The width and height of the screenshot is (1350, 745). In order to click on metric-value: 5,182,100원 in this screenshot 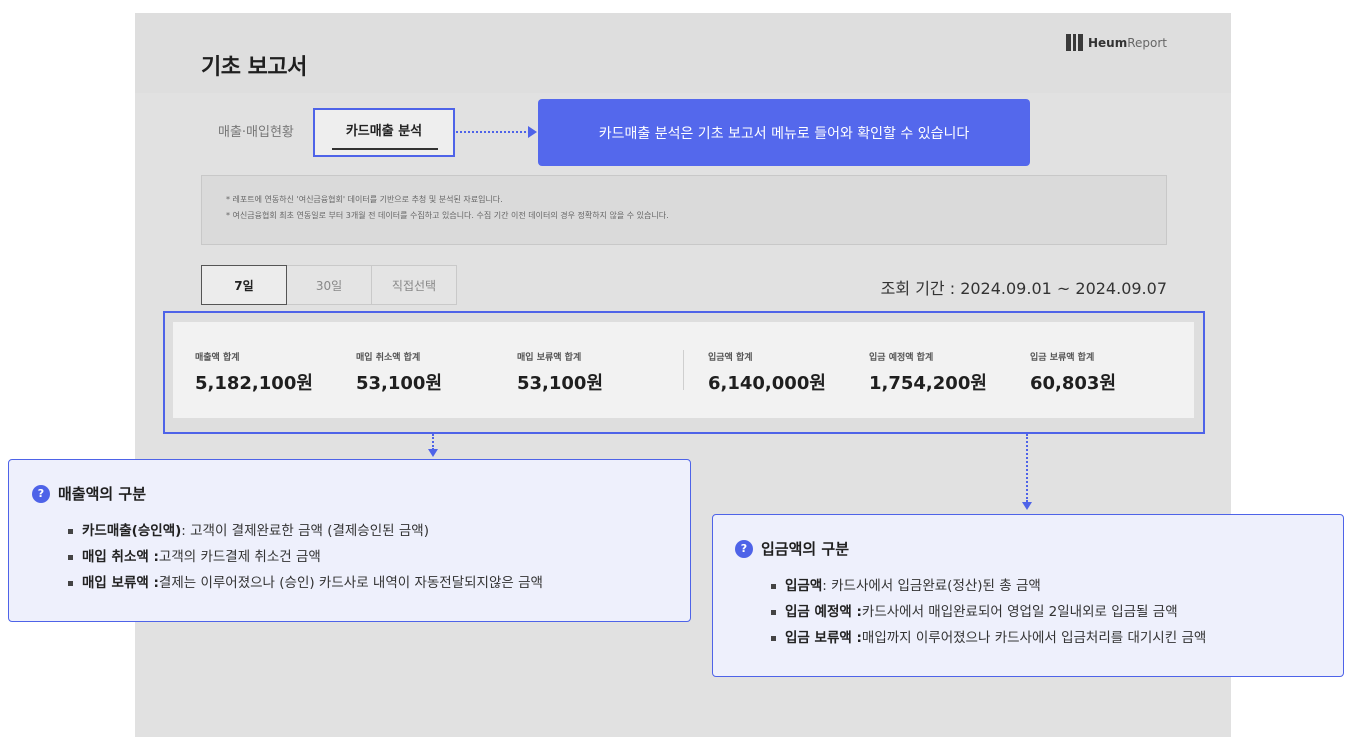, I will do `click(254, 383)`.